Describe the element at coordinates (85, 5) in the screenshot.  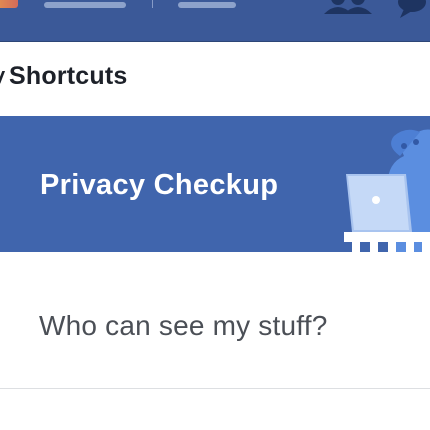
I see `nav-label-left` at that location.